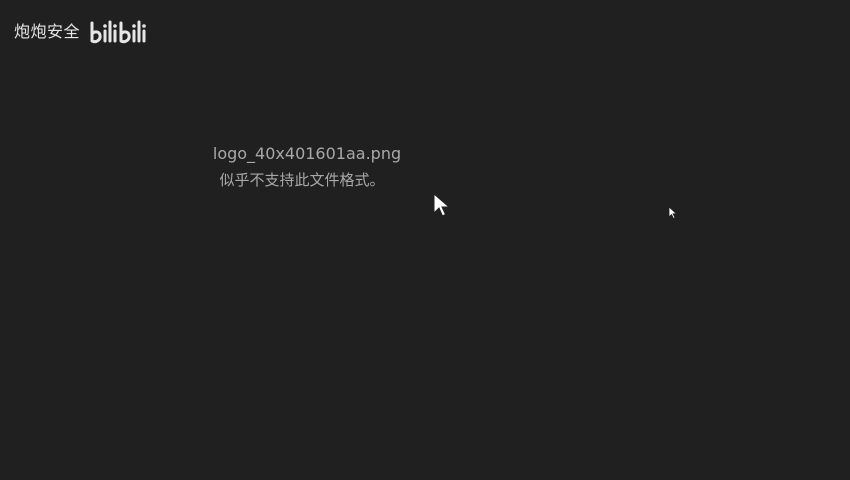 The width and height of the screenshot is (850, 480). I want to click on watermark-text: 炮炮安全, so click(47, 31).